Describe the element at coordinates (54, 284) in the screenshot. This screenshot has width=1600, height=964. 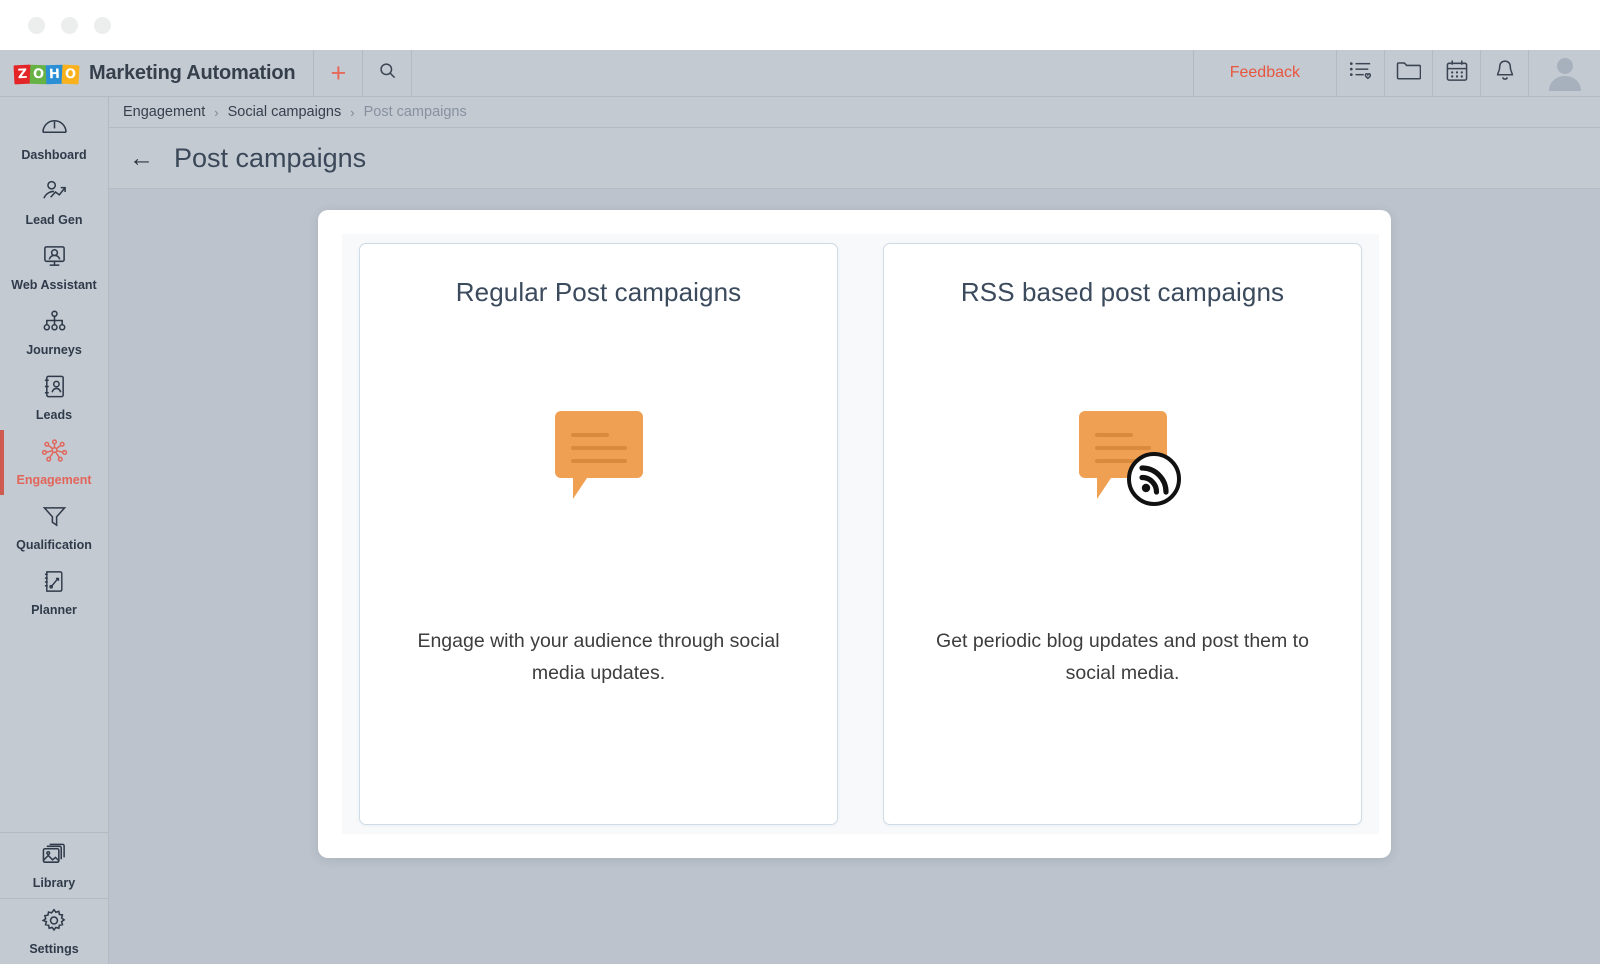
I see `sidebar-item-label: Web Assistant` at that location.